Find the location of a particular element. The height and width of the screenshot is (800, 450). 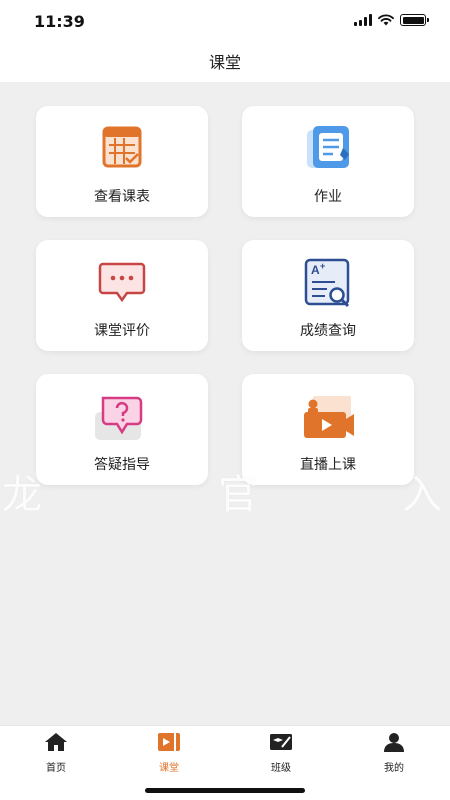

status-time: 11:39 is located at coordinates (59, 21).